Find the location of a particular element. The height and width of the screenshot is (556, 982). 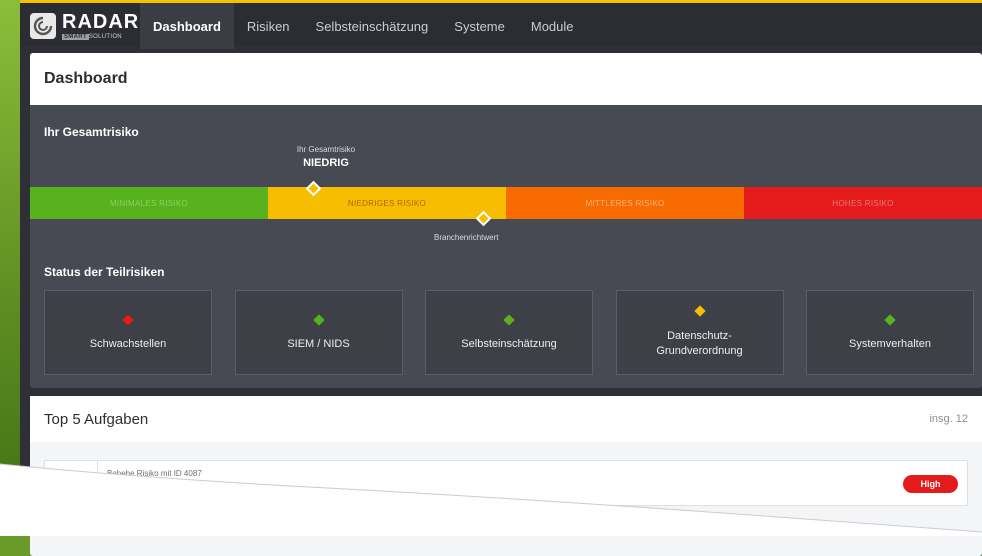

priority-badge: High is located at coordinates (930, 484).